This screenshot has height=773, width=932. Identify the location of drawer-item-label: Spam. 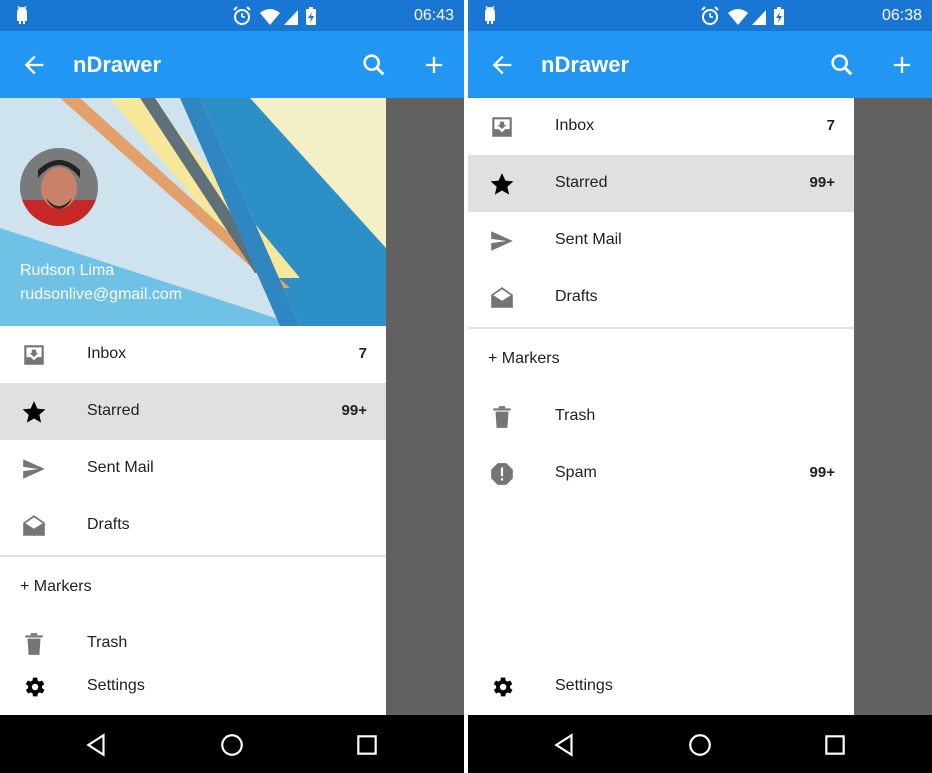
(576, 472).